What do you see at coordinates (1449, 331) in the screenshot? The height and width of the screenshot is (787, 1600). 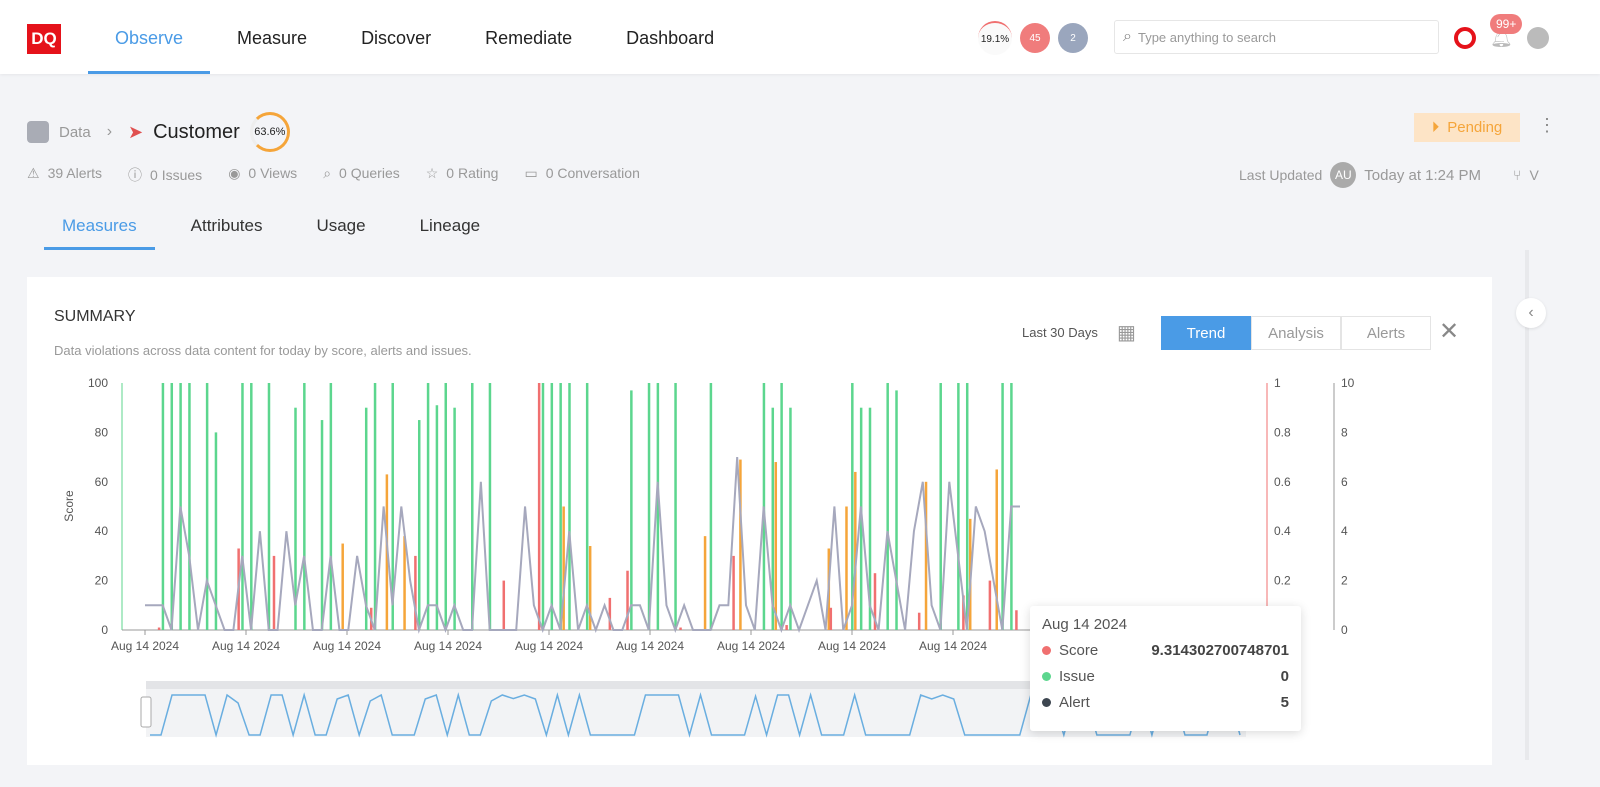 I see `close-icon: ✕` at bounding box center [1449, 331].